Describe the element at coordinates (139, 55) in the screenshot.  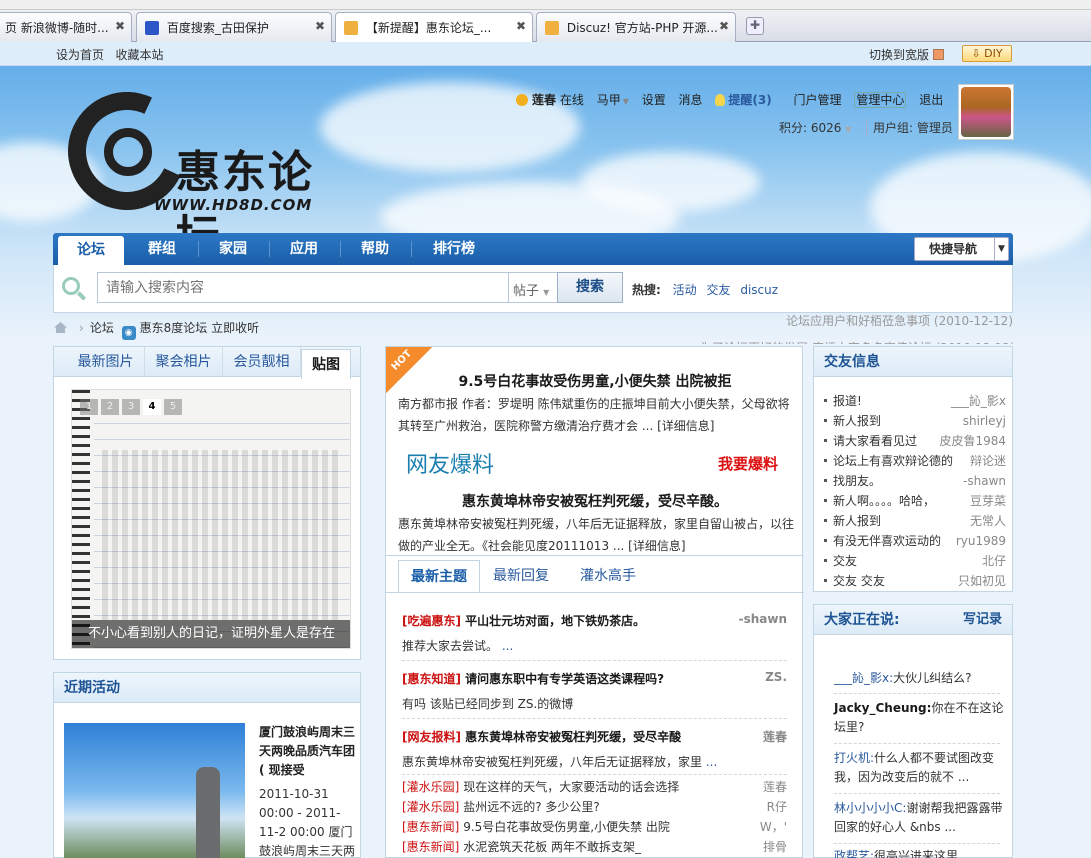
I see `bookmark-site-link: 收藏本站` at that location.